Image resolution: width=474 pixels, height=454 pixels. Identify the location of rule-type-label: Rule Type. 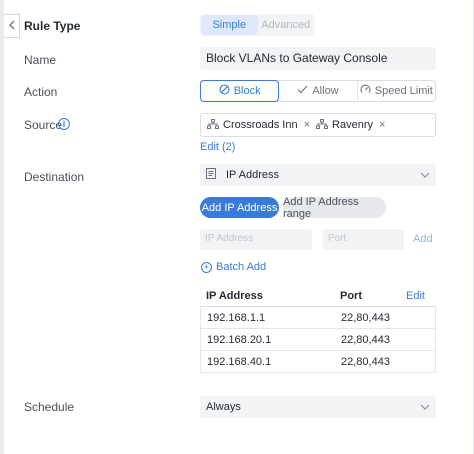
(52, 26).